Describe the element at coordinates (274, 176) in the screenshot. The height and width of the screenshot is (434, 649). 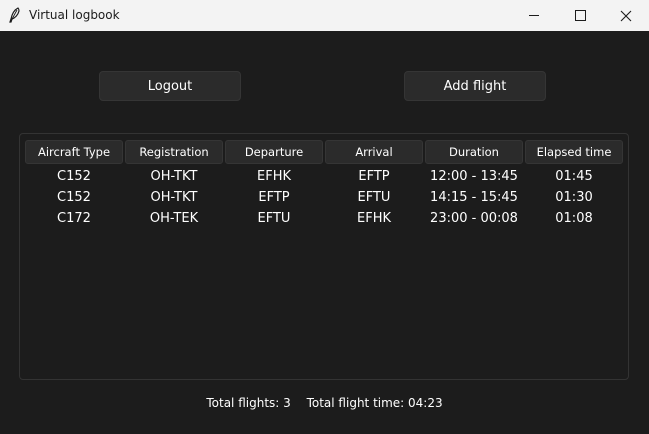
I see `cell-departure: EFHK` at that location.